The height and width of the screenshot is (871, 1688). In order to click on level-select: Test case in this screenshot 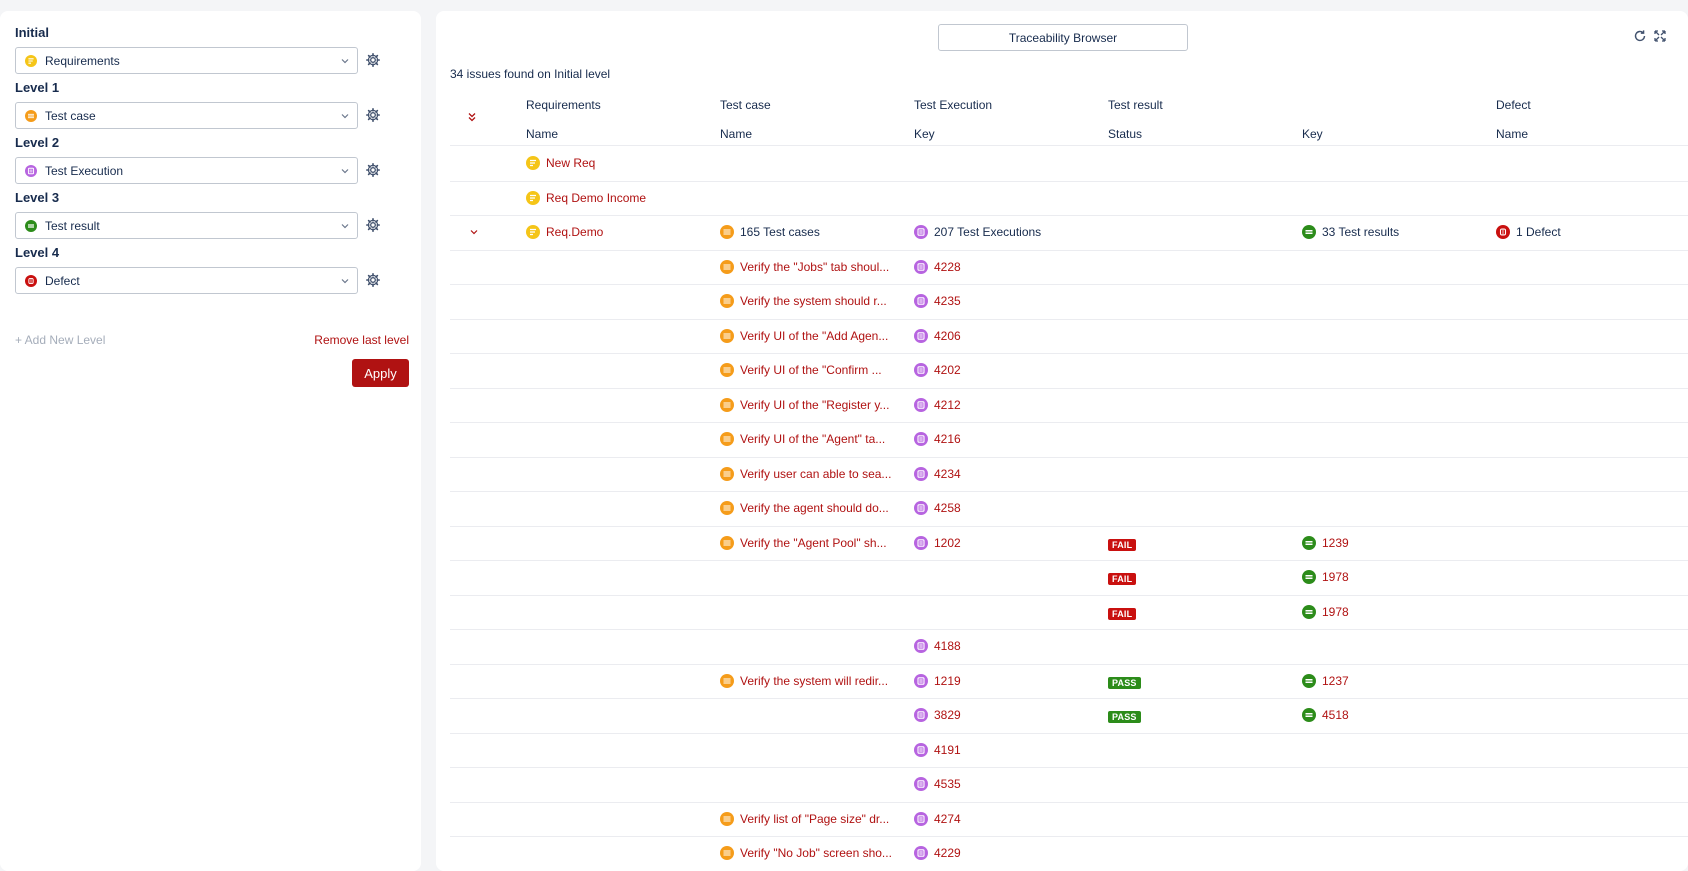, I will do `click(186, 115)`.